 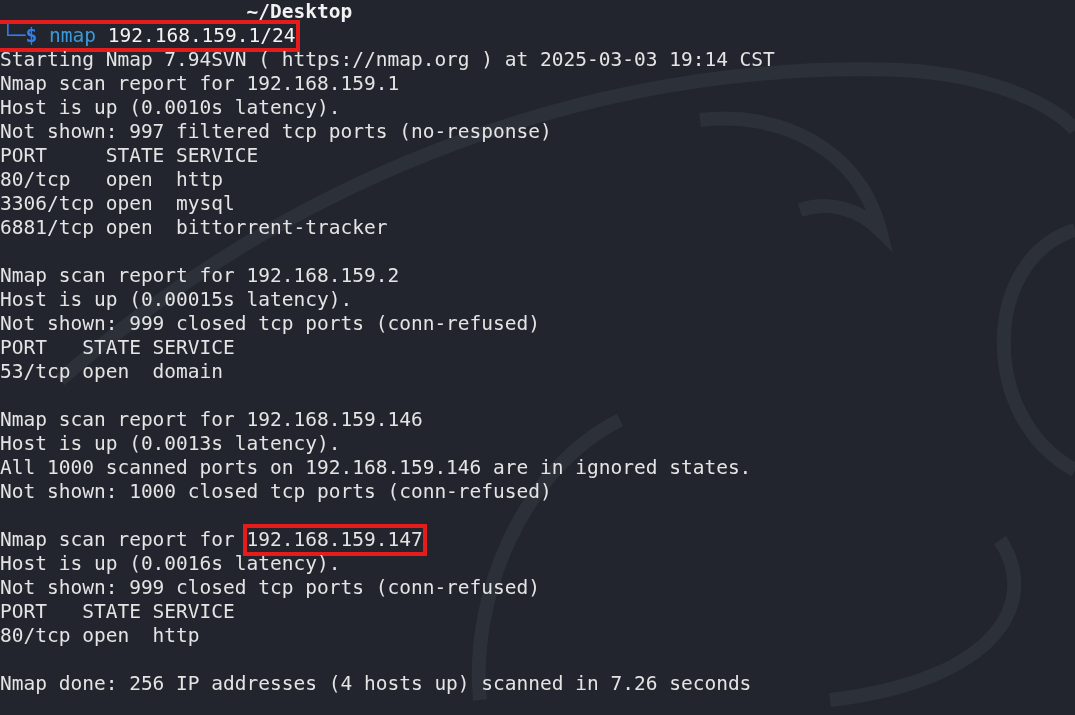 What do you see at coordinates (170, 564) in the screenshot?
I see `output-line: Host is up (0.0016s latency).` at bounding box center [170, 564].